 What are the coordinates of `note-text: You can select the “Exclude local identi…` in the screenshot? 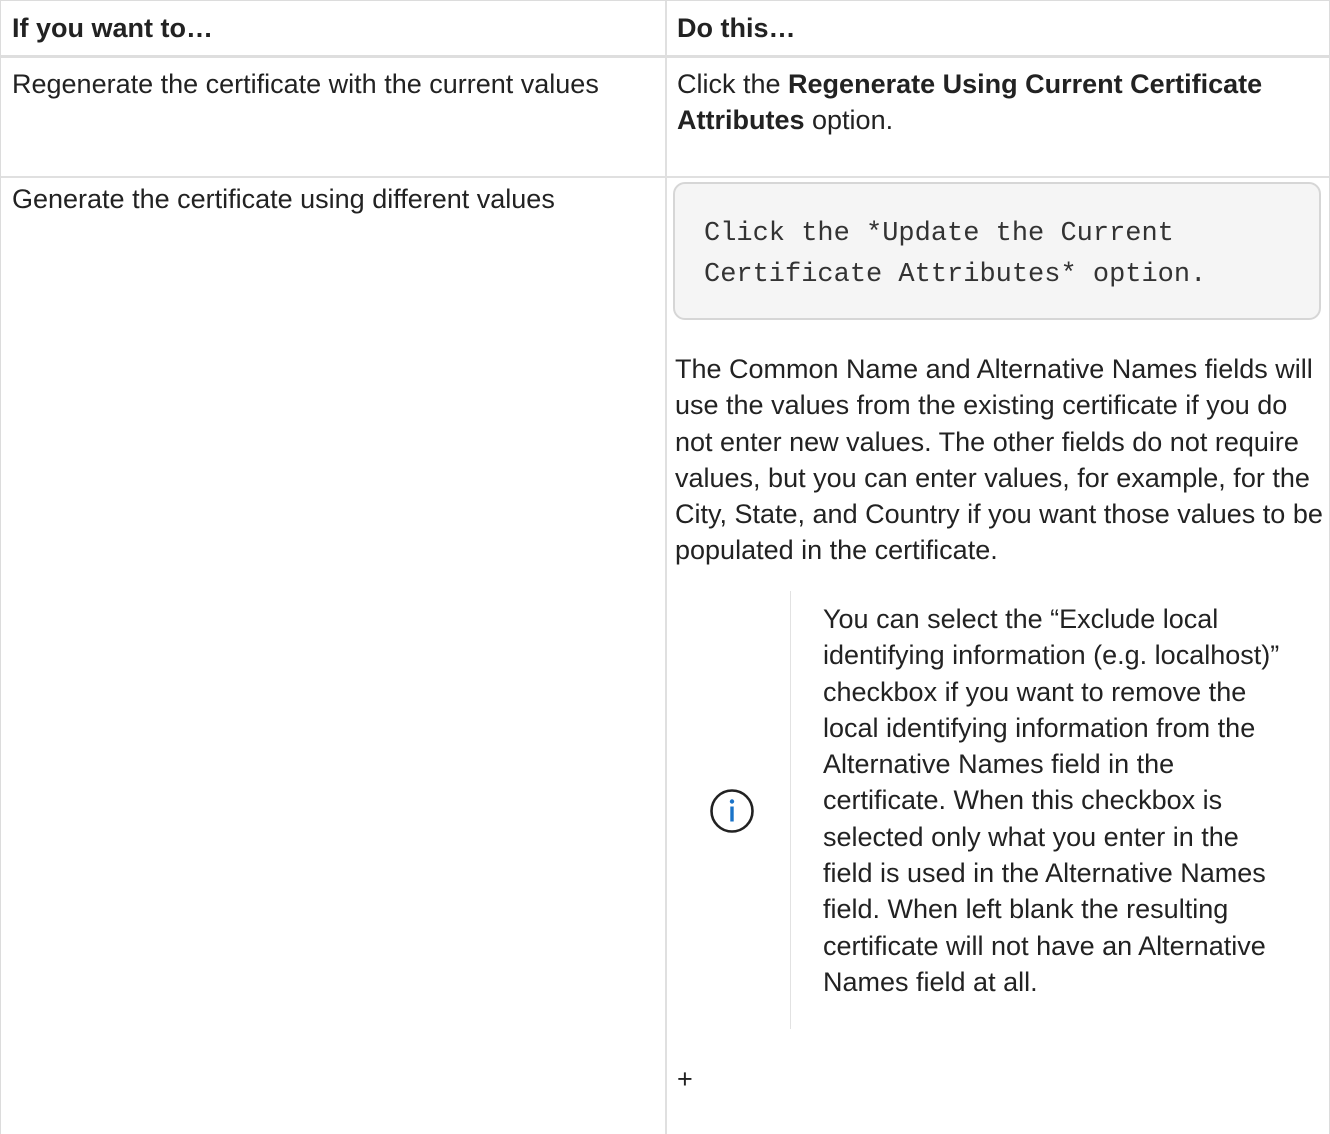 It's located at (1051, 800).